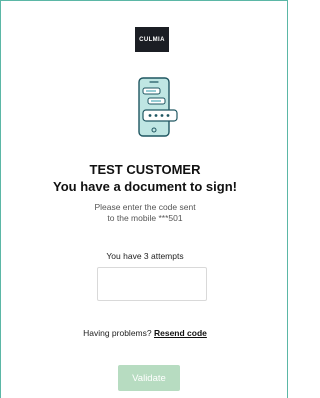 The height and width of the screenshot is (398, 320). Describe the element at coordinates (117, 333) in the screenshot. I see `problems-text: Having problems?` at that location.